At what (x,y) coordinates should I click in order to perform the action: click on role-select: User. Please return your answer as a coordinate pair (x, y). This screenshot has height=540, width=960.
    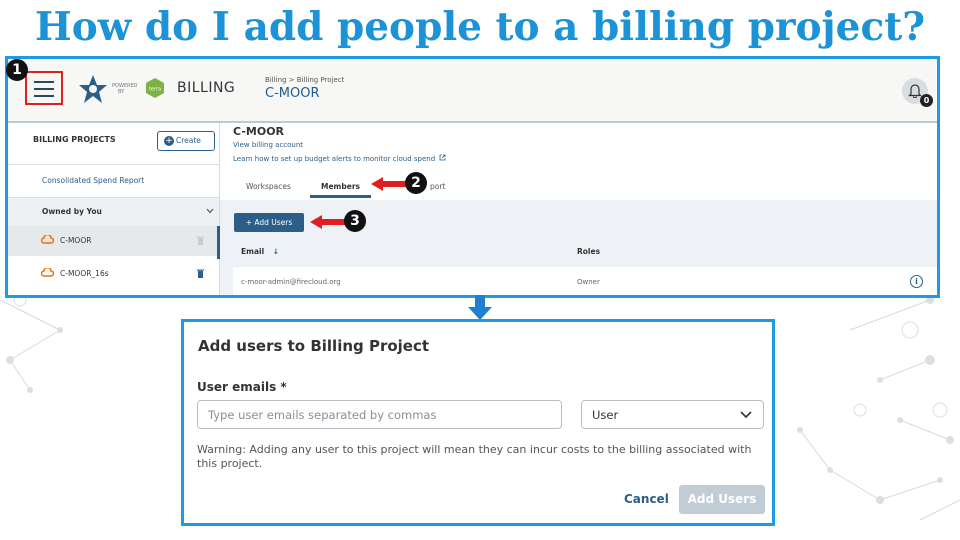
    Looking at the image, I should click on (672, 414).